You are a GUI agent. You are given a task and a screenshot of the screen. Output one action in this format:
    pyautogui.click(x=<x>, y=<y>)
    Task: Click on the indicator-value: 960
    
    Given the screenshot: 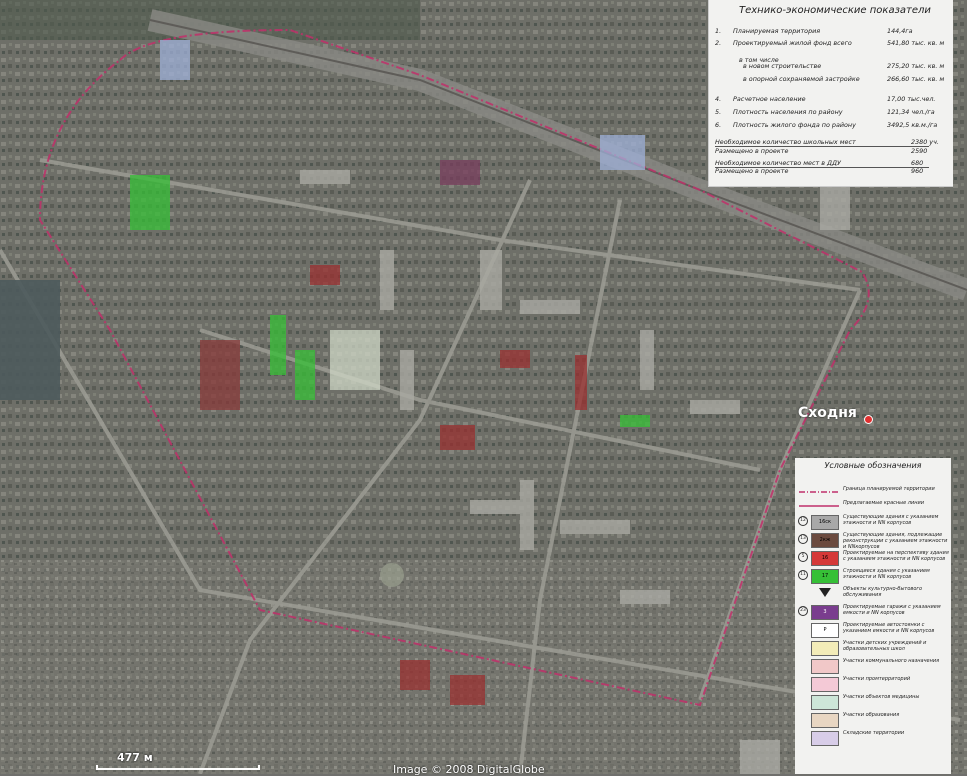 What is the action you would take?
    pyautogui.click(x=917, y=171)
    